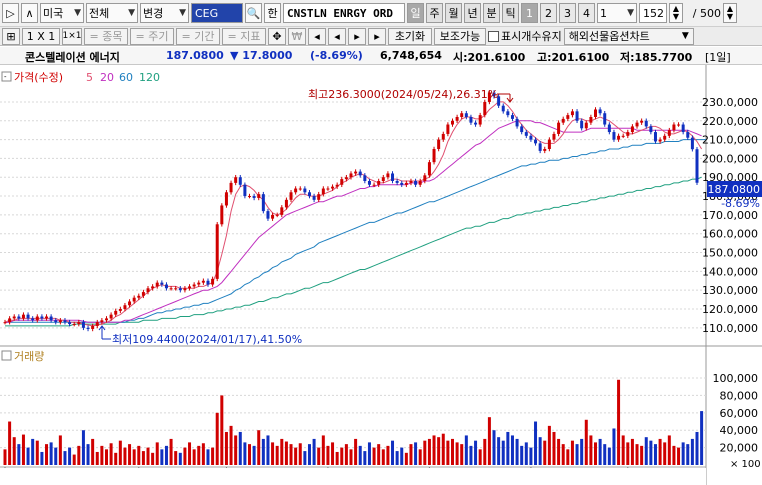 Image resolution: width=762 pixels, height=485 pixels. What do you see at coordinates (112, 13) in the screenshot?
I see `filter-select: 전체 ▼` at bounding box center [112, 13].